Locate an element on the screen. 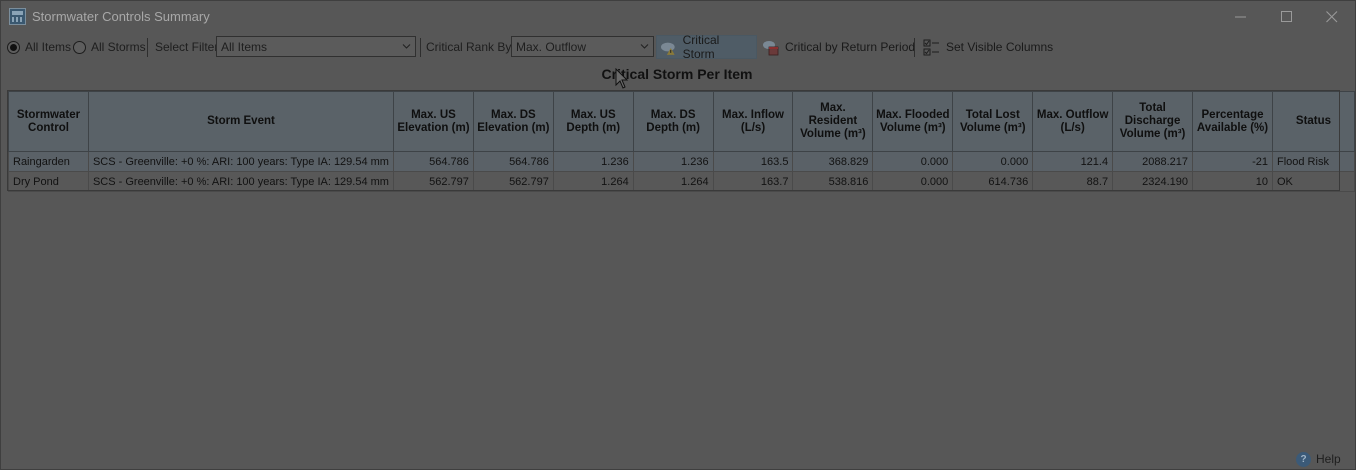 The height and width of the screenshot is (470, 1356). column-header: Max. US Depth (m) is located at coordinates (593, 121).